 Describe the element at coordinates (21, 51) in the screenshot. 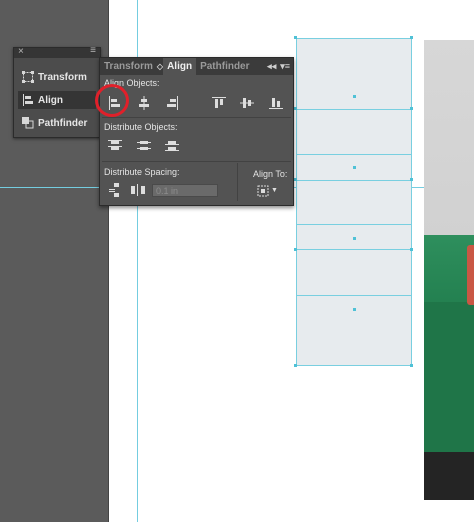

I see `close-icon: ×` at that location.